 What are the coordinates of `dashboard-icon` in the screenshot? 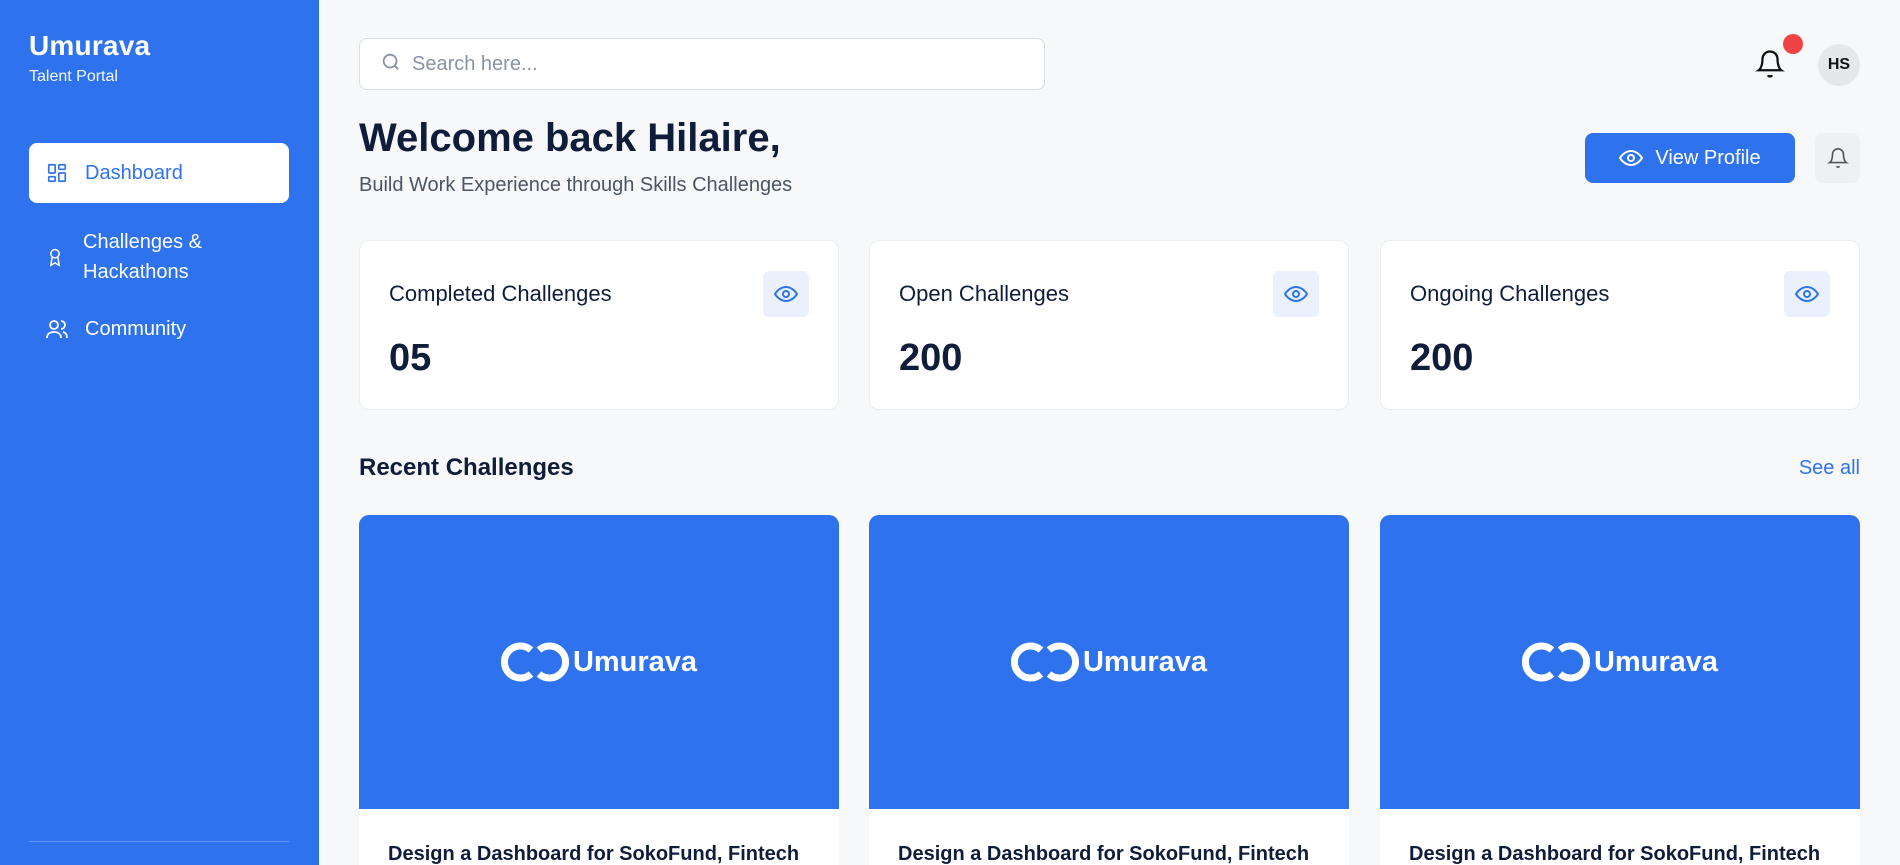 It's located at (57, 173).